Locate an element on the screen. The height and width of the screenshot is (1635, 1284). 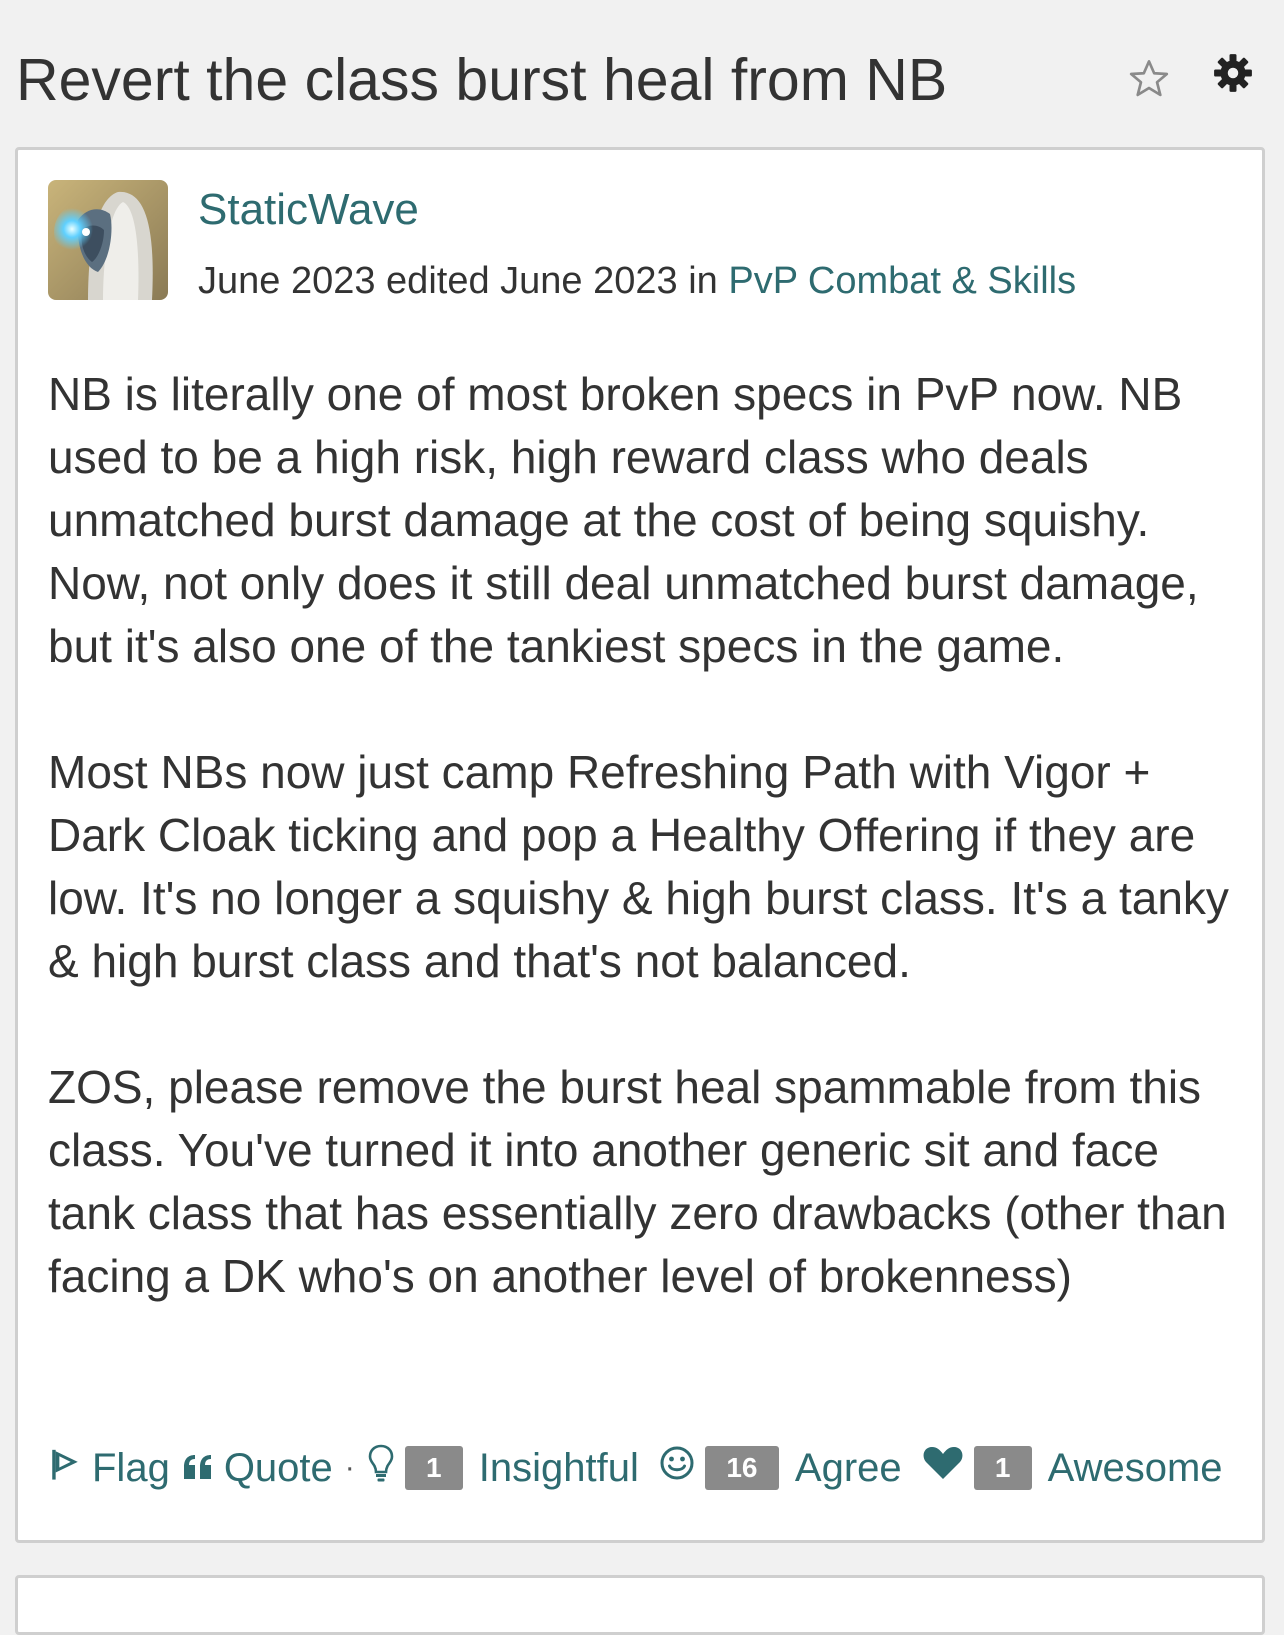
bookmark-star-icon is located at coordinates (1149, 79).